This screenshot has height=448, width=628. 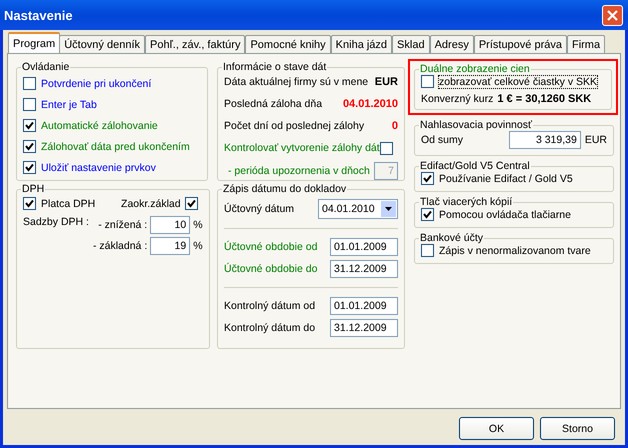 What do you see at coordinates (68, 204) in the screenshot?
I see `checkbox-label: Platca DPH` at bounding box center [68, 204].